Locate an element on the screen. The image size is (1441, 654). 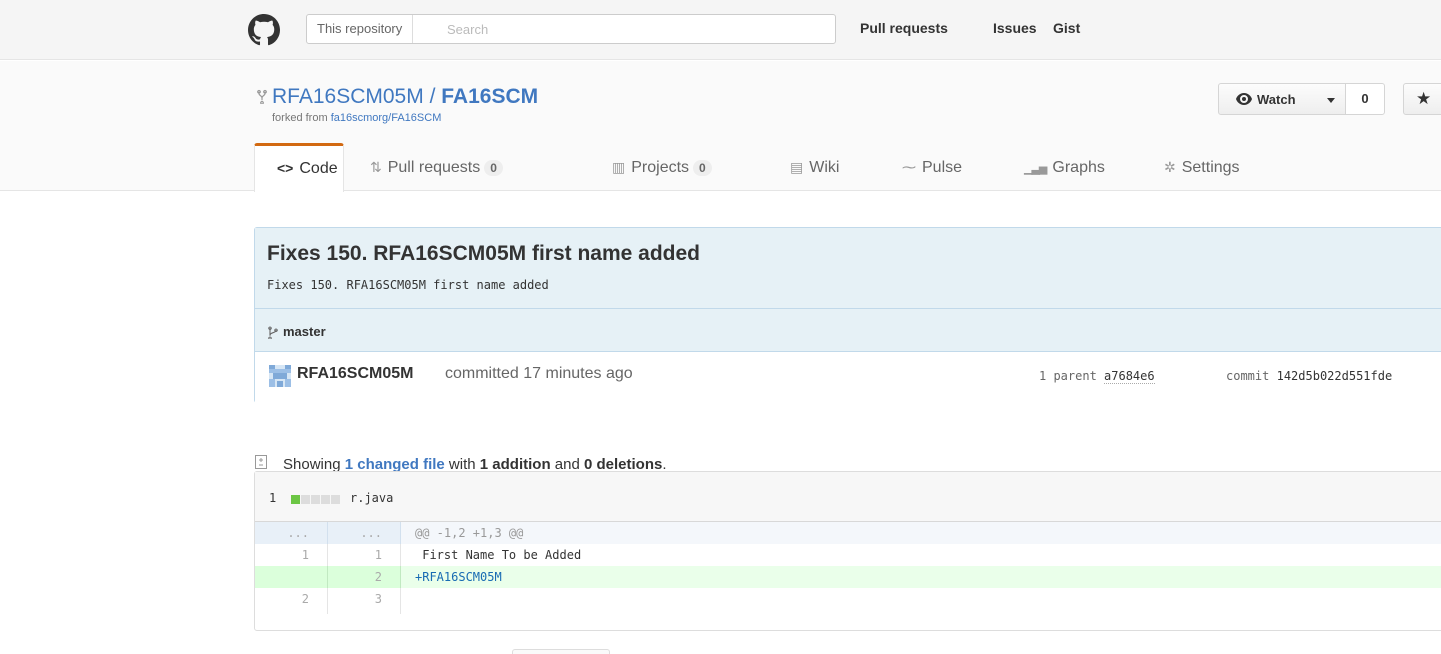
watch-label: Watch is located at coordinates (1276, 99).